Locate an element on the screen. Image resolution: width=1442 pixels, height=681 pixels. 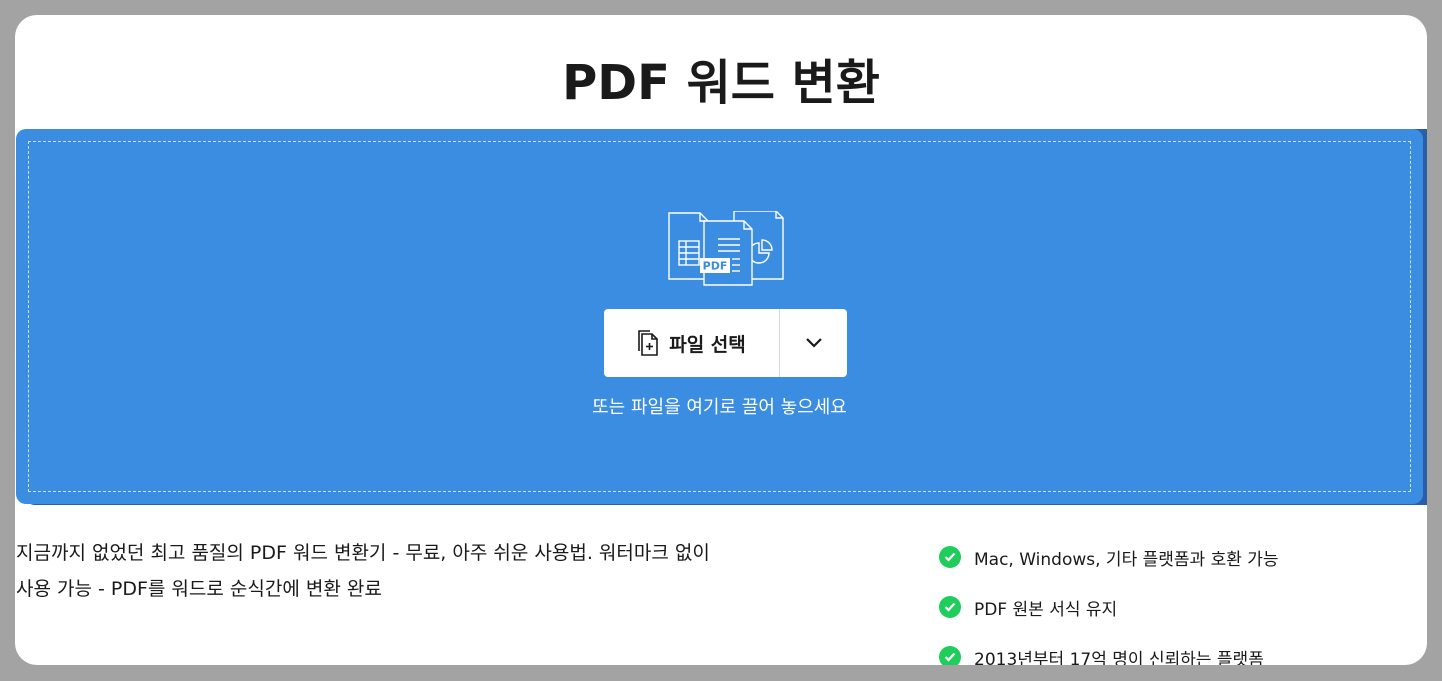
feature-item: 2013년부터 17억 명이 신뢰하는 플랫폼 is located at coordinates (1179, 648).